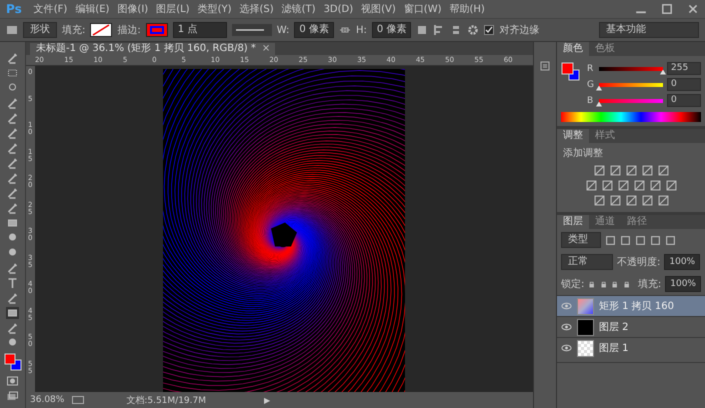 Image resolution: width=705 pixels, height=408 pixels. I want to click on maximize-icon, so click(667, 9).